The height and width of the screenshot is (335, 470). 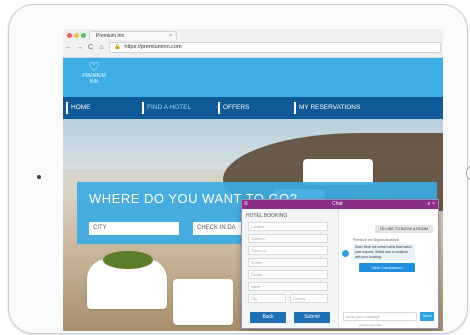 What do you see at coordinates (110, 36) in the screenshot?
I see `tab-title: Premium Inn` at bounding box center [110, 36].